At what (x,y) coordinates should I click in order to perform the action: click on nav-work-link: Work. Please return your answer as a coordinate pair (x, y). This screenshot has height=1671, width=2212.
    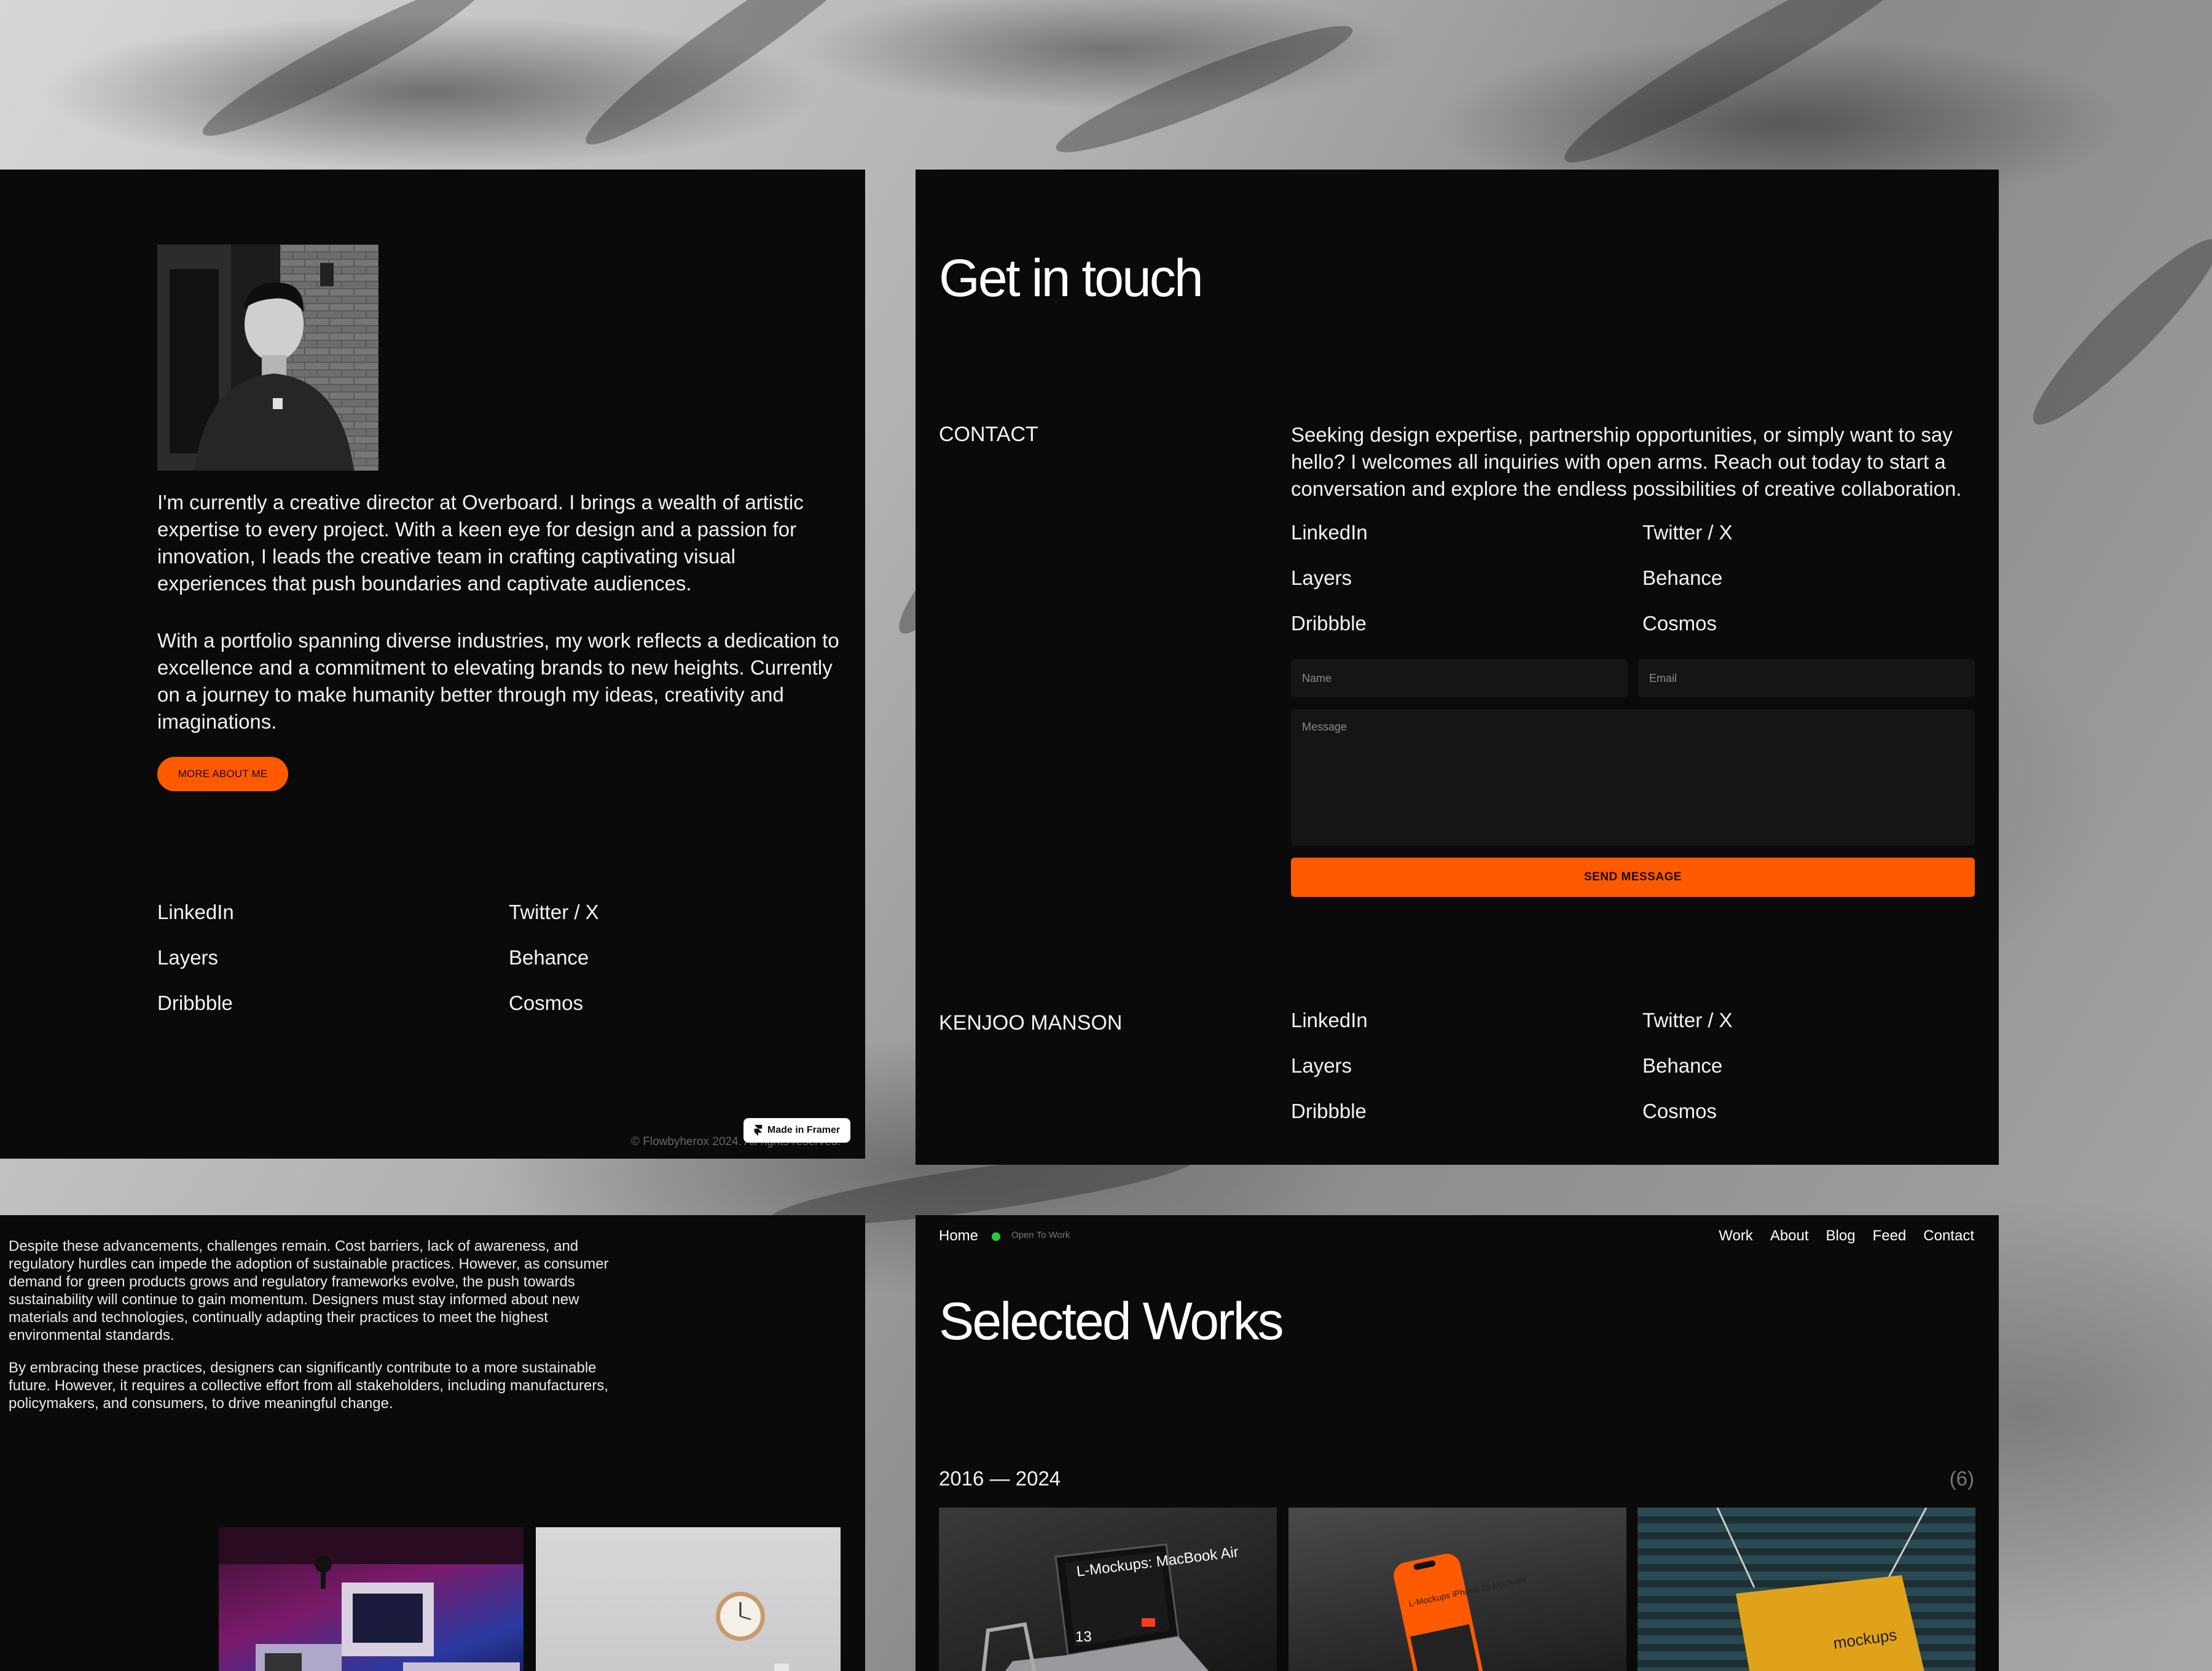
    Looking at the image, I should click on (1736, 1236).